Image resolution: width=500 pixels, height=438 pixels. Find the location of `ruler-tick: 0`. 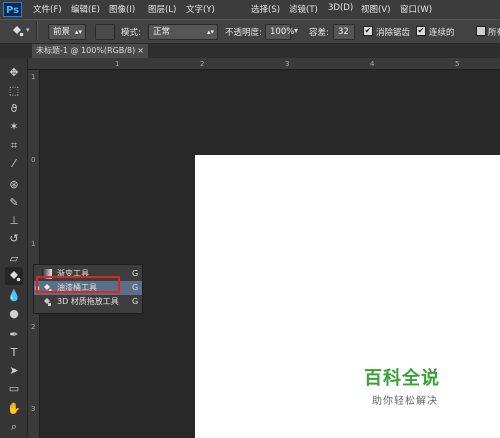

ruler-tick: 0 is located at coordinates (33, 160).